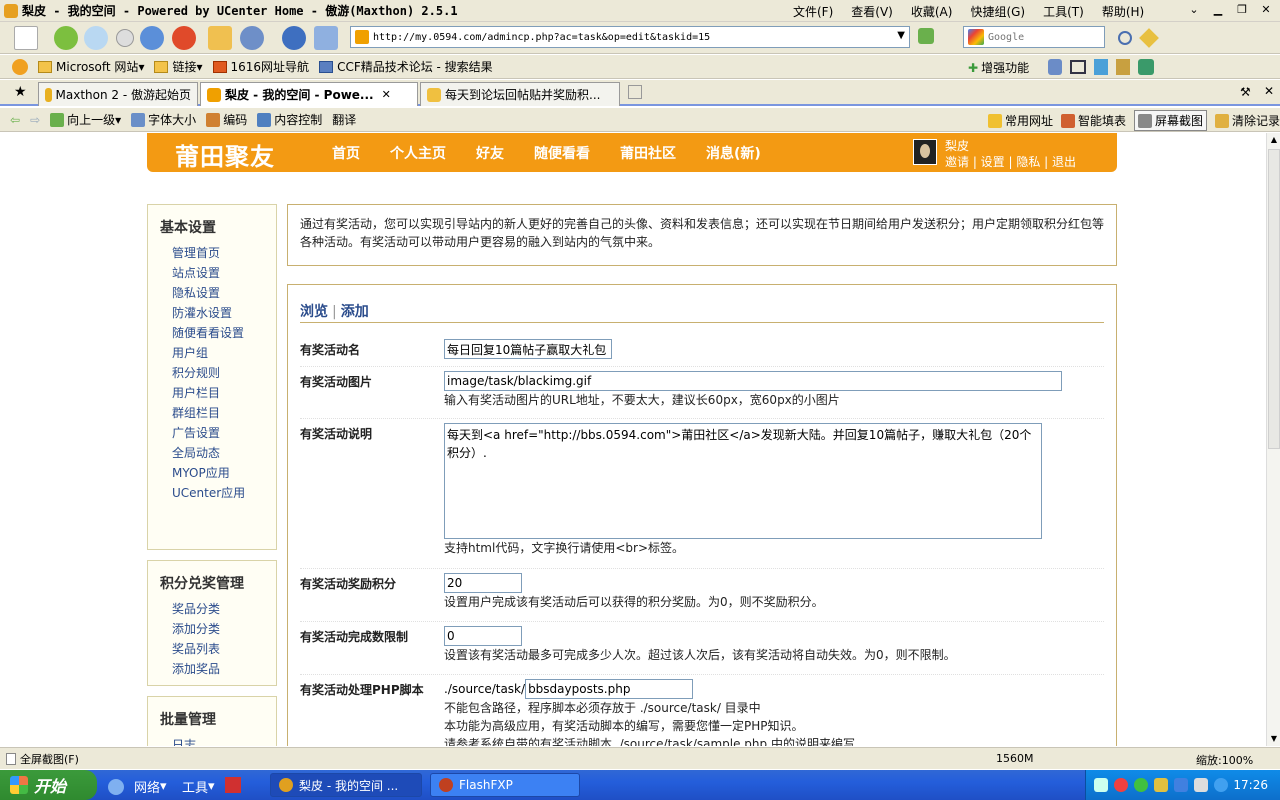 Image resolution: width=1280 pixels, height=800 pixels. Describe the element at coordinates (813, 11) in the screenshot. I see `menu-file: 文件(F)` at that location.